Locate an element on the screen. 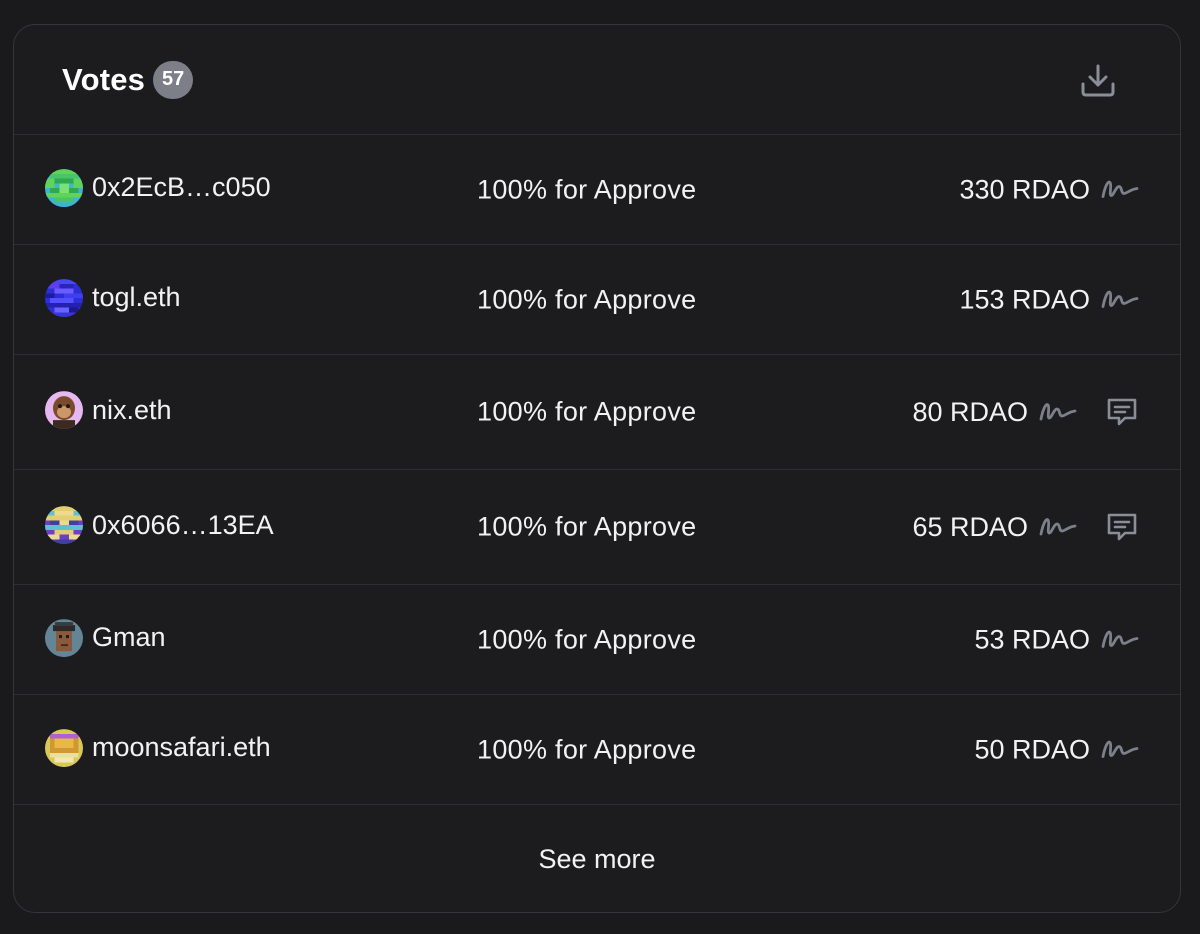 This screenshot has height=934, width=1200. vote-power-group: 65 RDAO is located at coordinates (1026, 527).